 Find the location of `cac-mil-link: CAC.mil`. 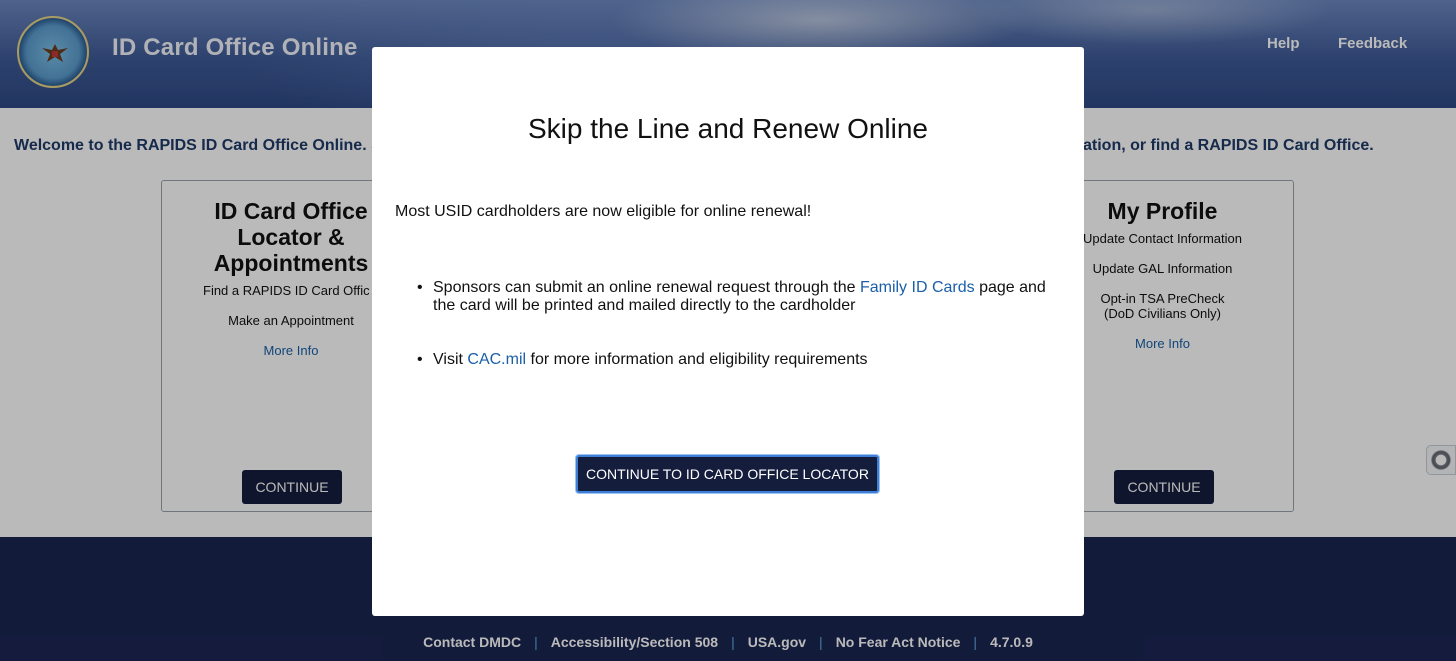

cac-mil-link: CAC.mil is located at coordinates (496, 359).